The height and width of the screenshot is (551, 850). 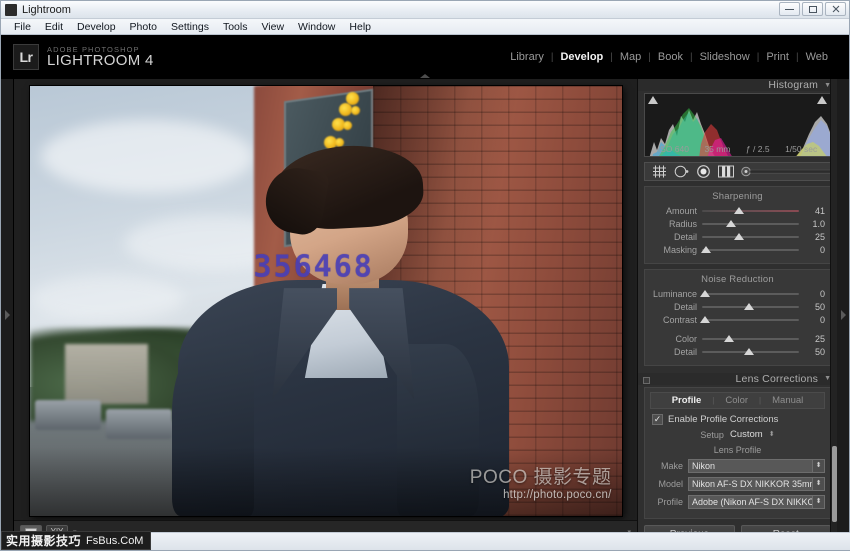 What do you see at coordinates (96, 27) in the screenshot?
I see `menu-item-develop: Develop` at bounding box center [96, 27].